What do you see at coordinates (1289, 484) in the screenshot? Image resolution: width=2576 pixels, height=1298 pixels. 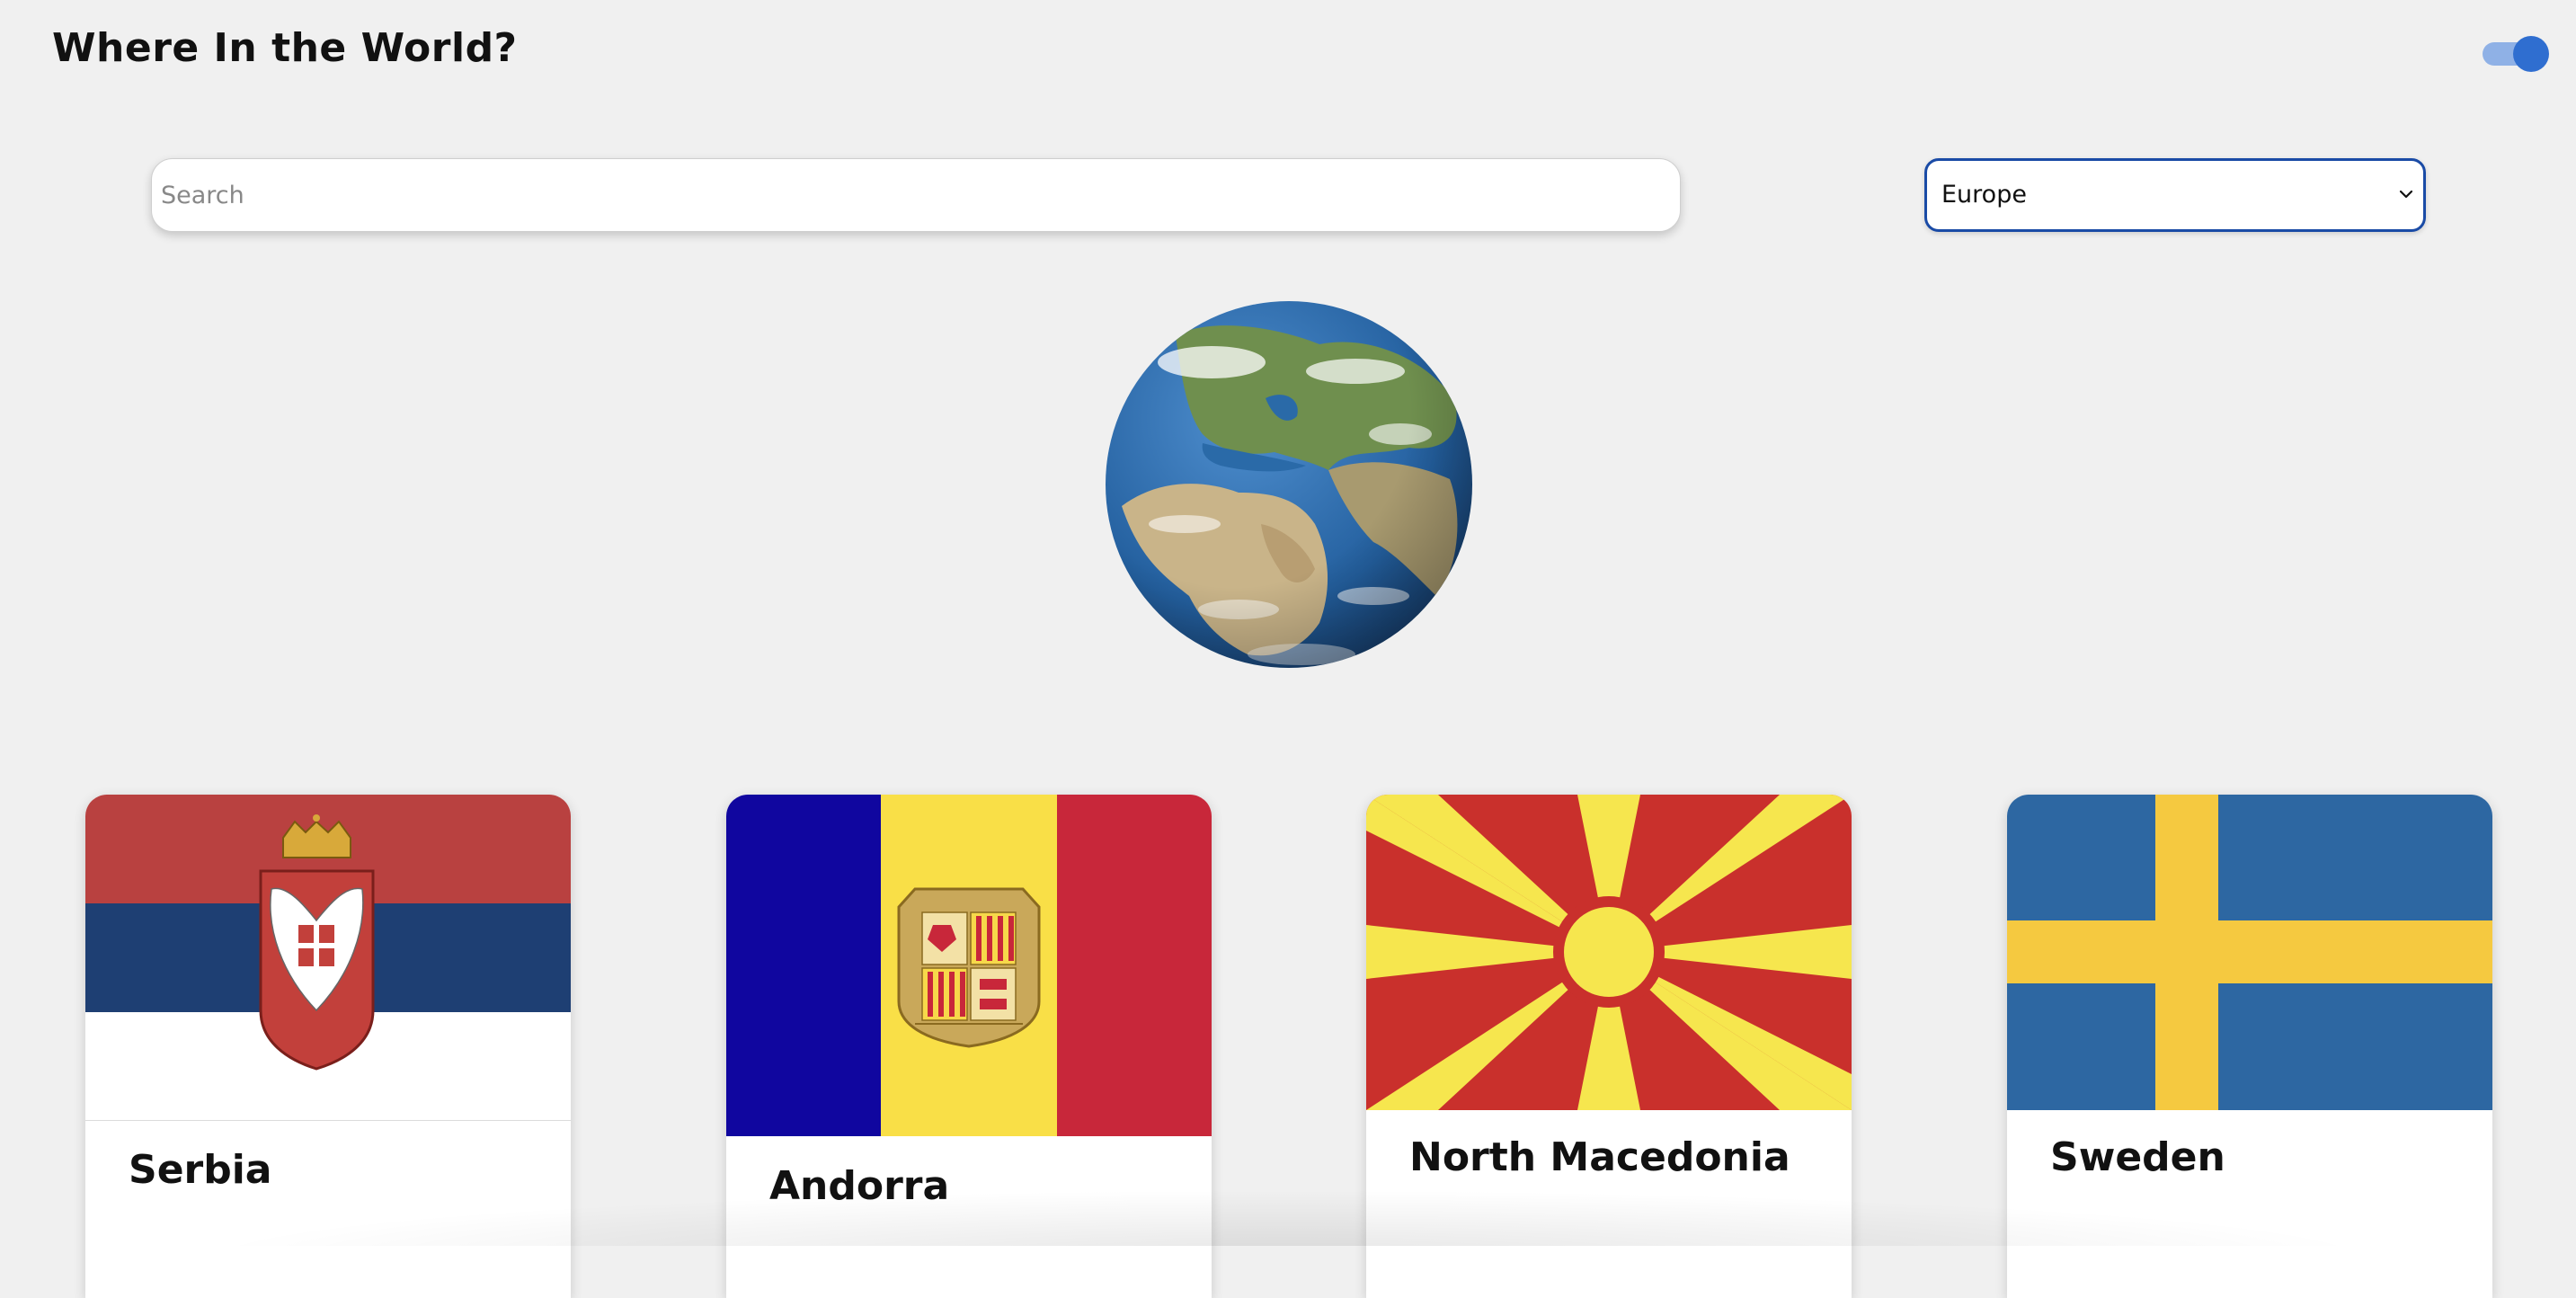 I see `globe-image` at bounding box center [1289, 484].